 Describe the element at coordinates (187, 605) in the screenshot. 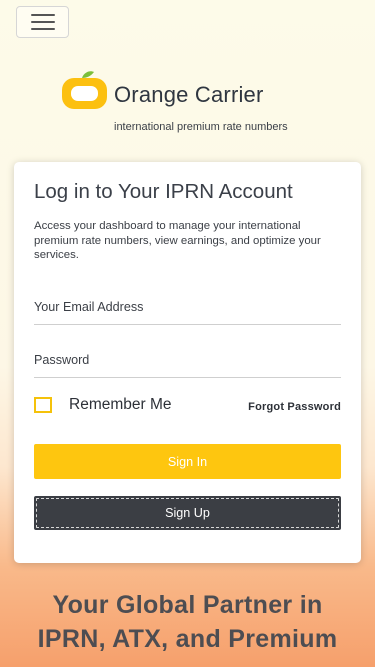

I see `hero-line-1: Your Global Partner in` at that location.